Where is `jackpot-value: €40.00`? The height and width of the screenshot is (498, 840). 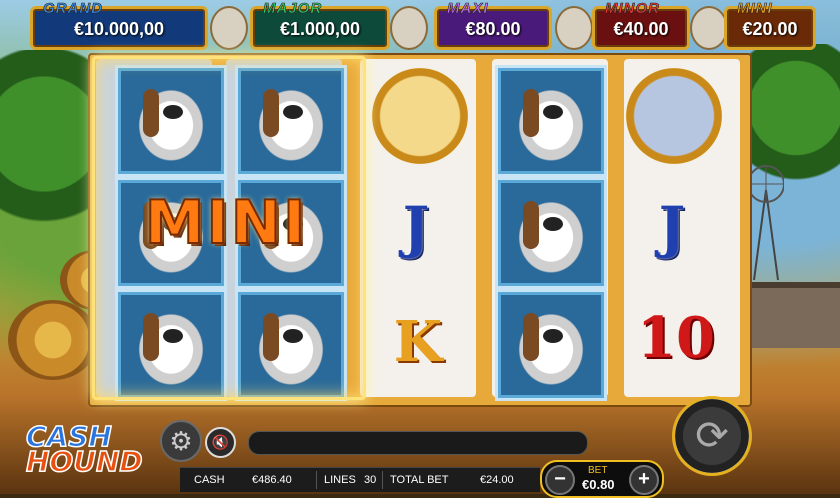
jackpot-value: €40.00 is located at coordinates (641, 29).